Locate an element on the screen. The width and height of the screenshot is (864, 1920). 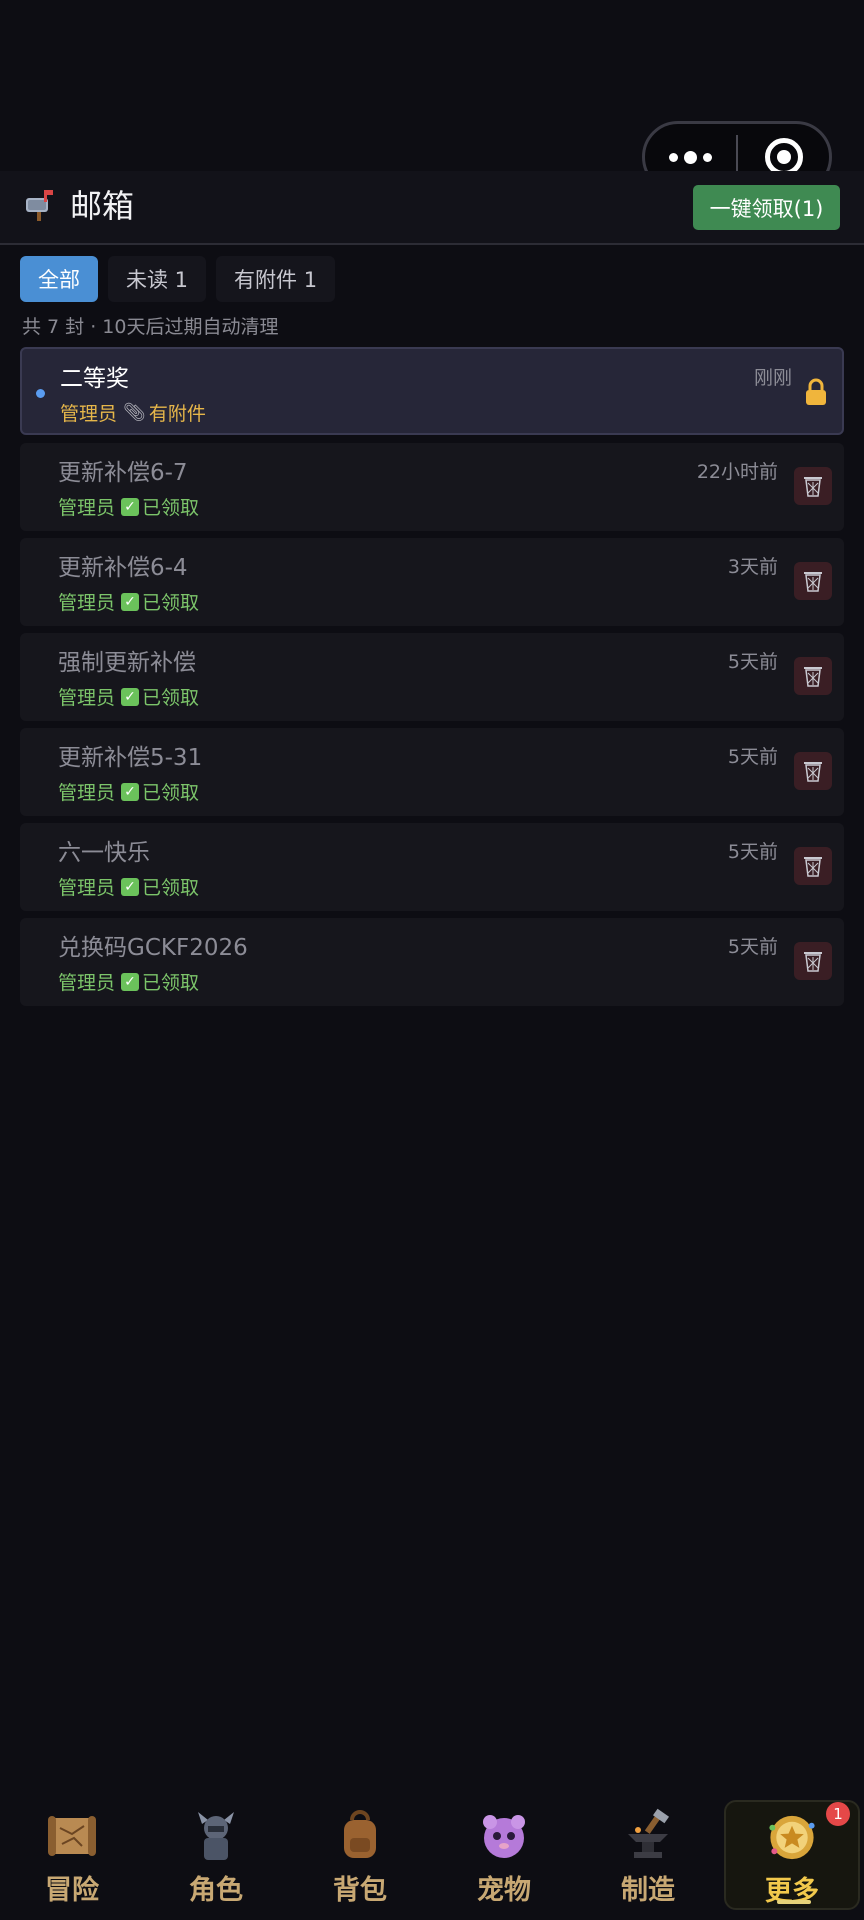
paperclip-icon: 📎︎ is located at coordinates (134, 412).